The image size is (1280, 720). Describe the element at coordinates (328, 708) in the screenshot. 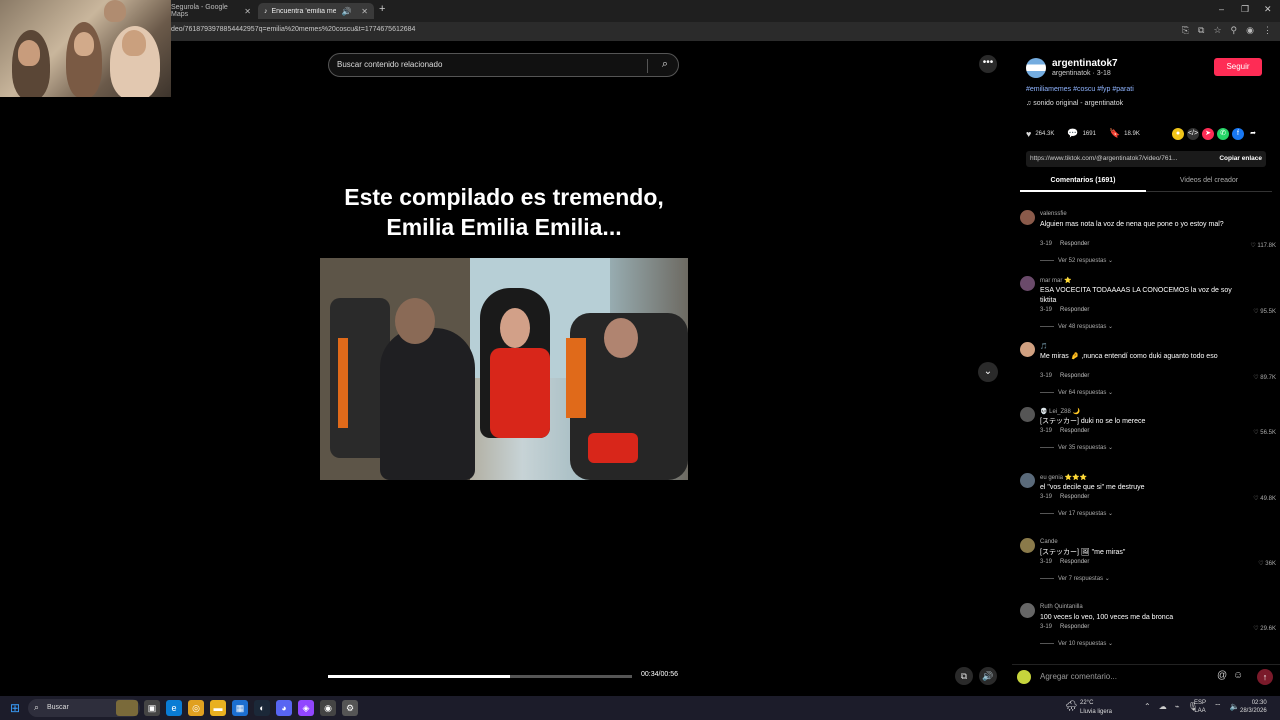

I see `obs-icon: ◉` at that location.